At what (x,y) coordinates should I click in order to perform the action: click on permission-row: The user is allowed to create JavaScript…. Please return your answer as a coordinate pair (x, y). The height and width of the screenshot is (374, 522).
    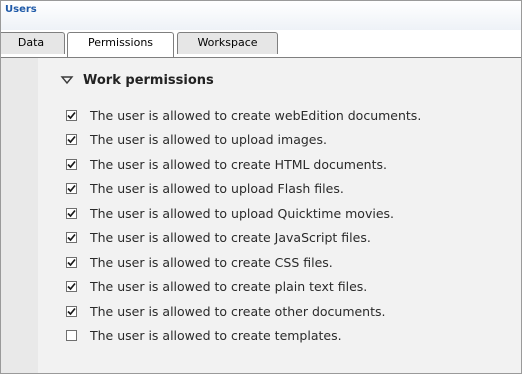
    Looking at the image, I should click on (243, 238).